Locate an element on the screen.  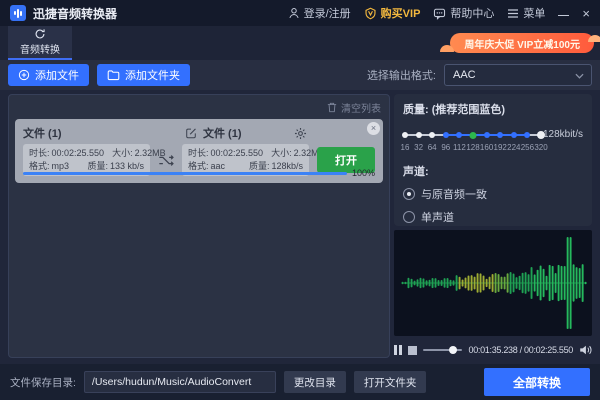
conversion-progress: 100% is located at coordinates (199, 173).